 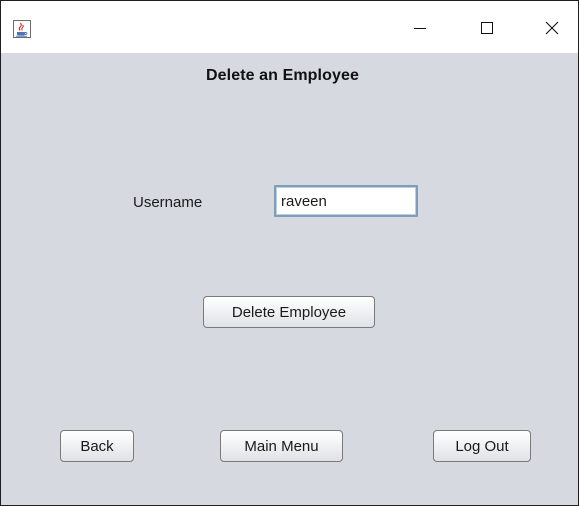 I want to click on java-cup-icon, so click(x=22, y=29).